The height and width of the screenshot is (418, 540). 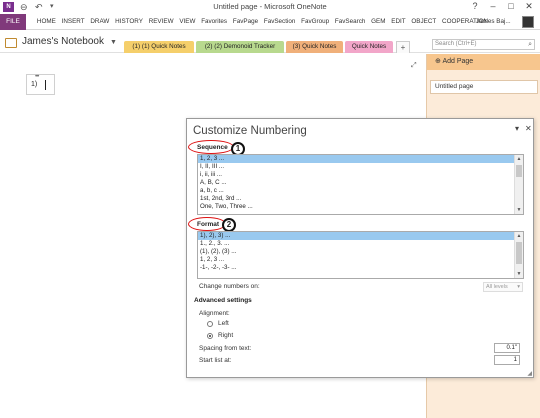 What do you see at coordinates (484, 87) in the screenshot?
I see `page-list-item: Untitled page` at bounding box center [484, 87].